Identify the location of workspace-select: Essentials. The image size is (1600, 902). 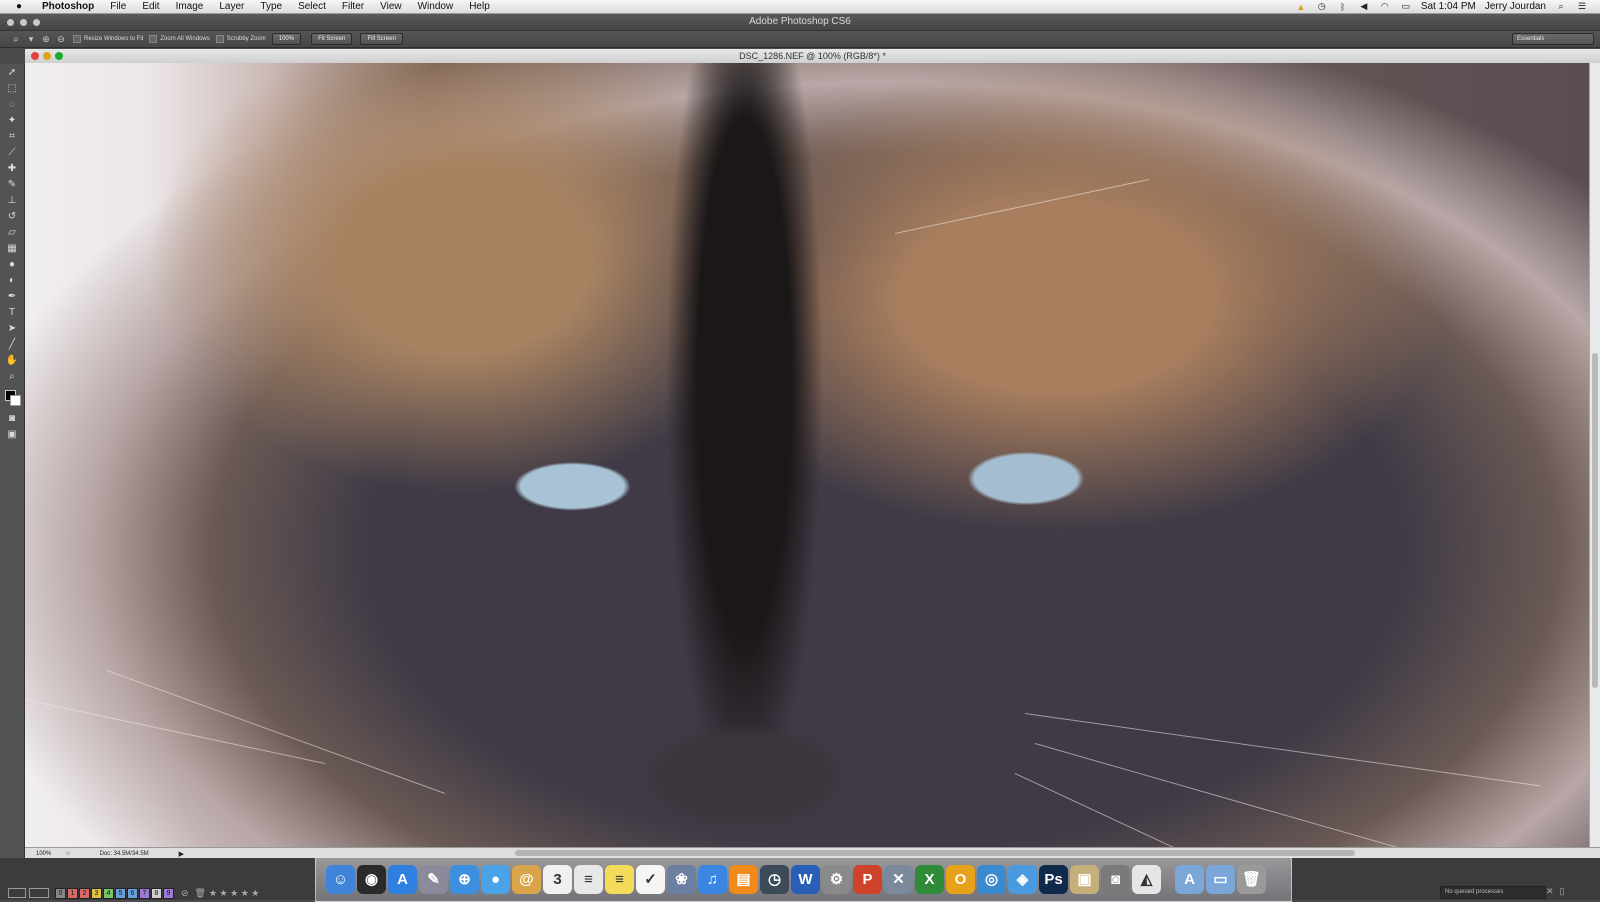
(1553, 39).